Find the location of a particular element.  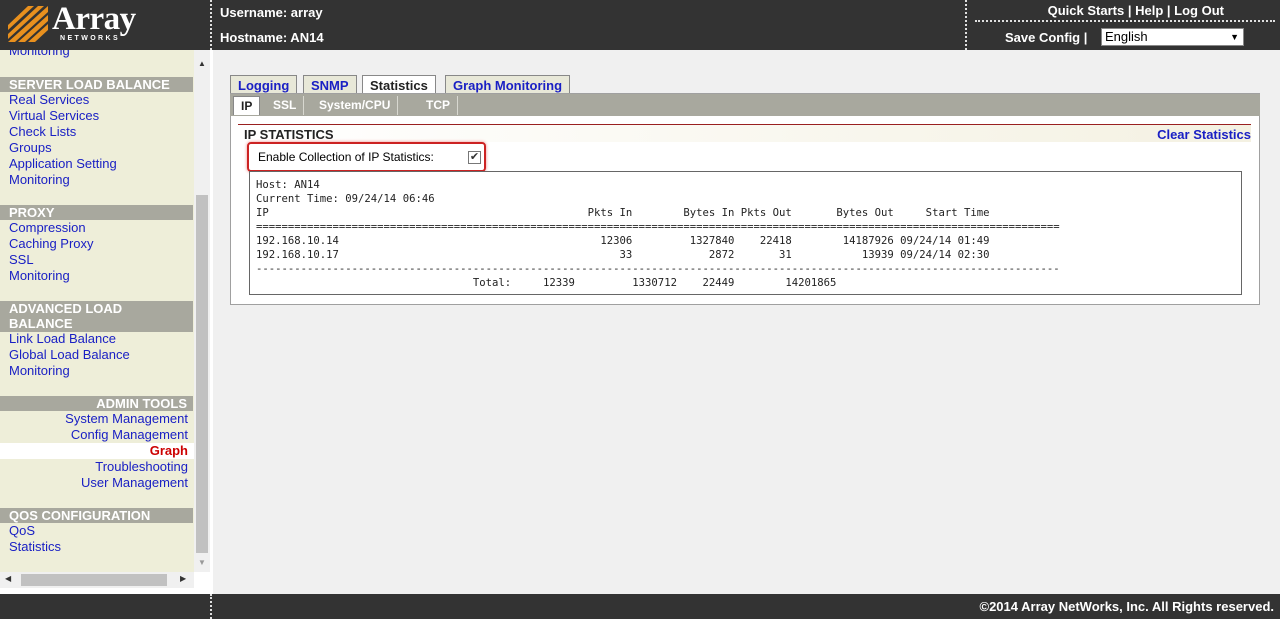

tab-snmp: SNMP is located at coordinates (330, 85).